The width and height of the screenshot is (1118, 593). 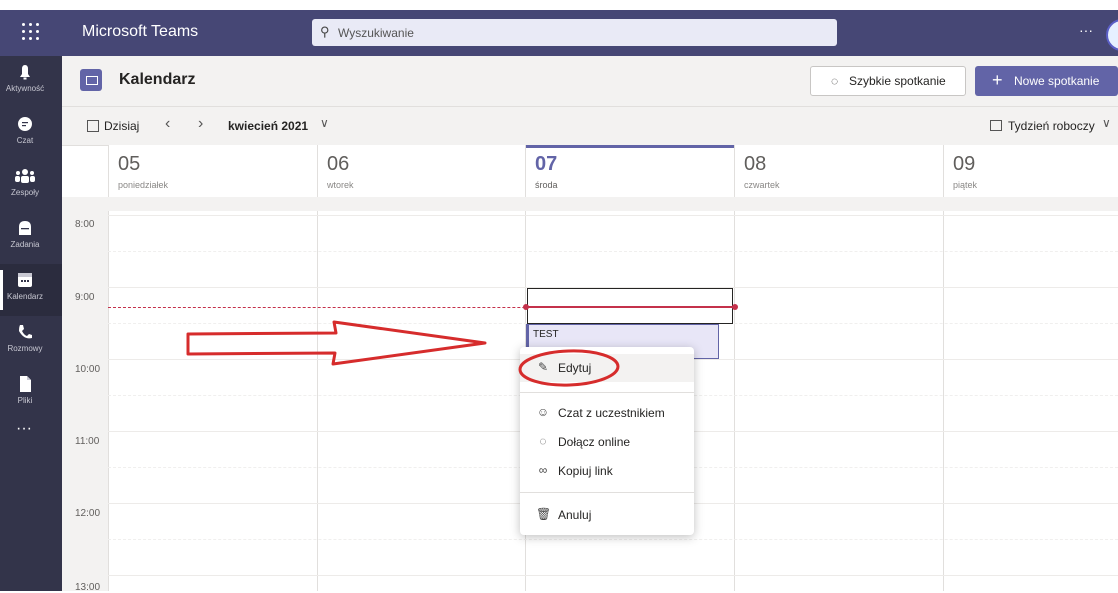 I want to click on rail-label: Czat, so click(x=25, y=140).